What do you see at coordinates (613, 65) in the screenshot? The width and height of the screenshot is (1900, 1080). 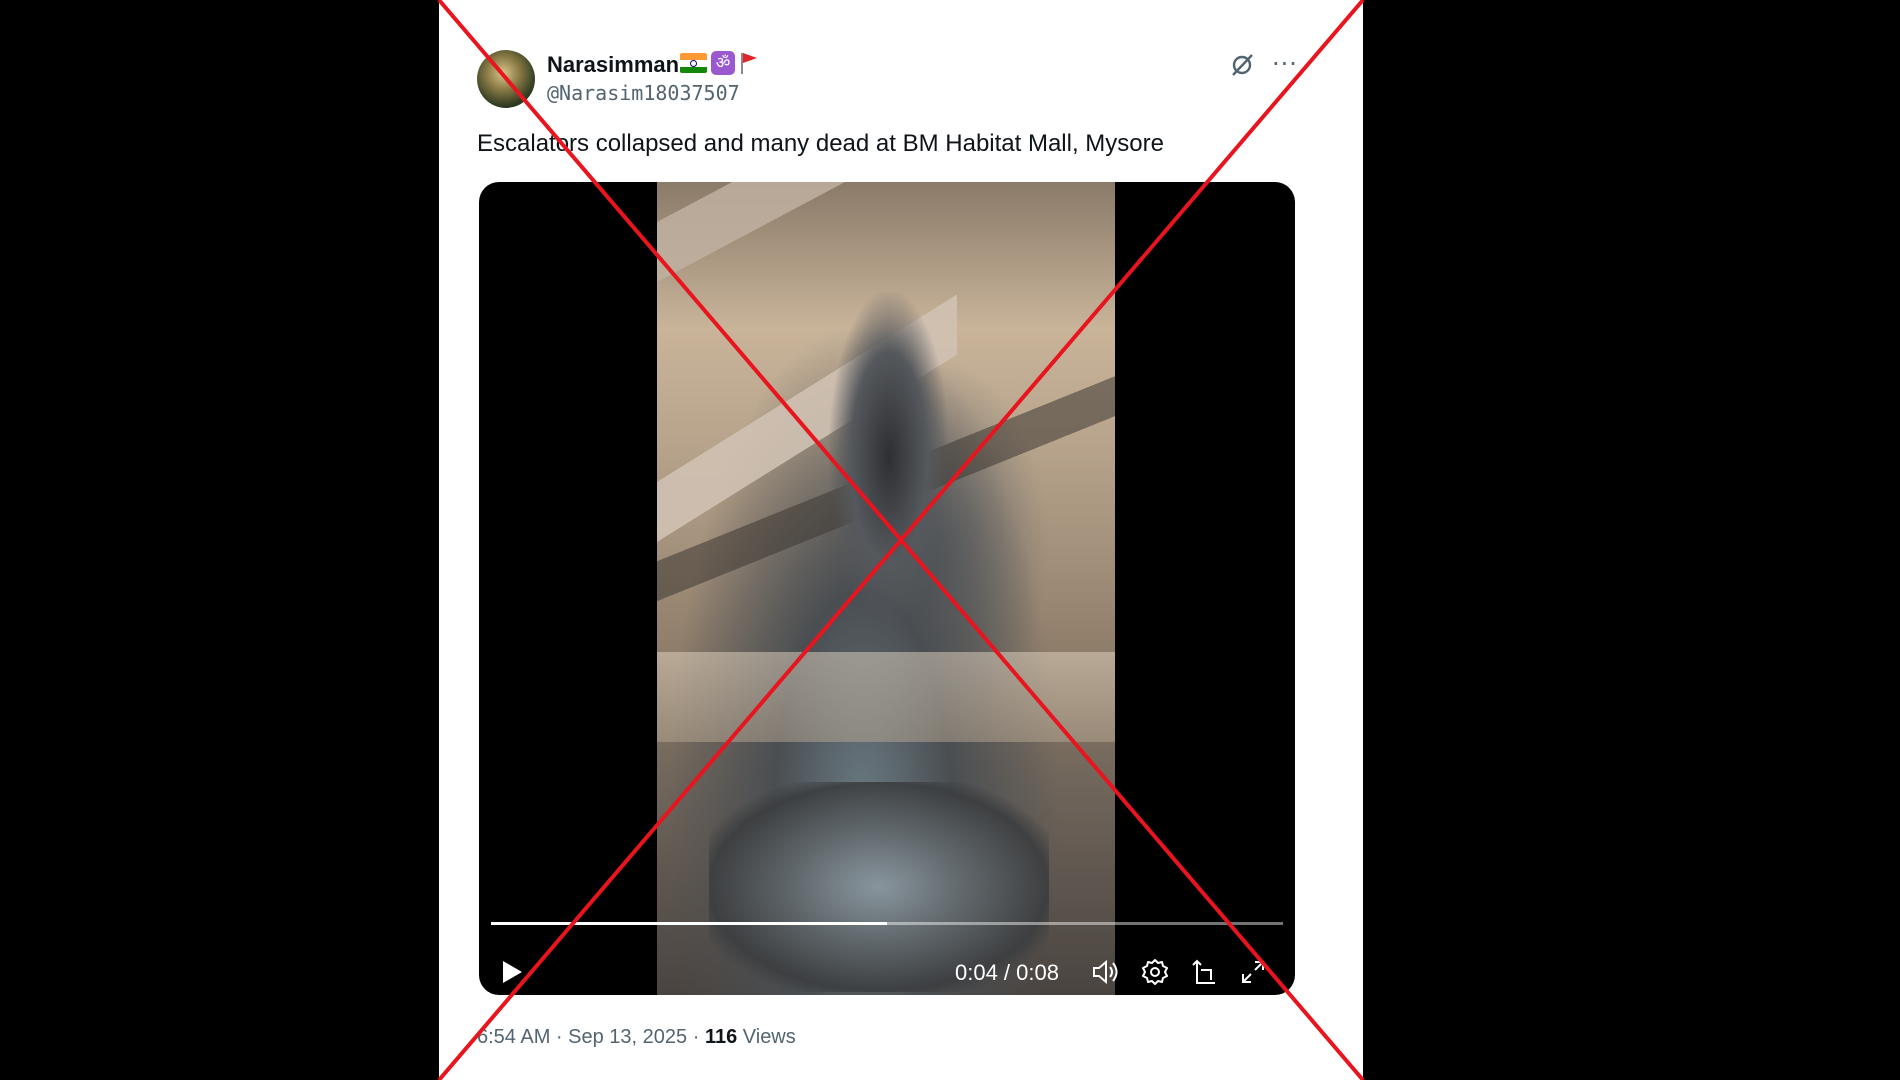 I see `author-name: Narasimman` at bounding box center [613, 65].